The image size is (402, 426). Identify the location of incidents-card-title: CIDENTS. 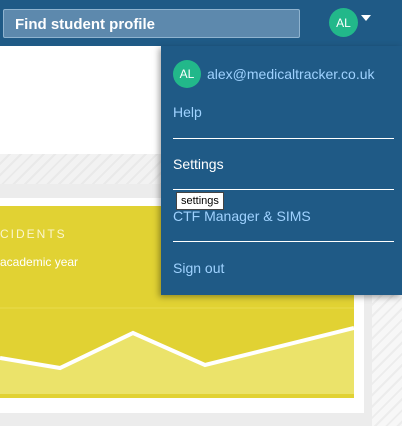
(33, 234).